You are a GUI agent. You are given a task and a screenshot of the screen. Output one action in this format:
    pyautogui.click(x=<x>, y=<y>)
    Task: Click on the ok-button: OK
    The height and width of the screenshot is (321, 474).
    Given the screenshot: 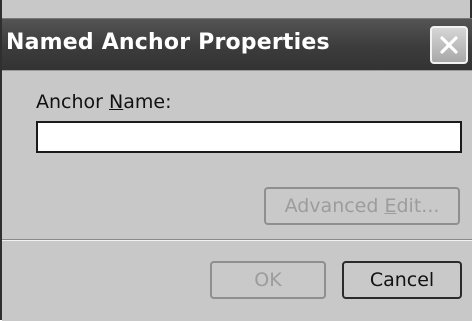 What is the action you would take?
    pyautogui.click(x=268, y=280)
    